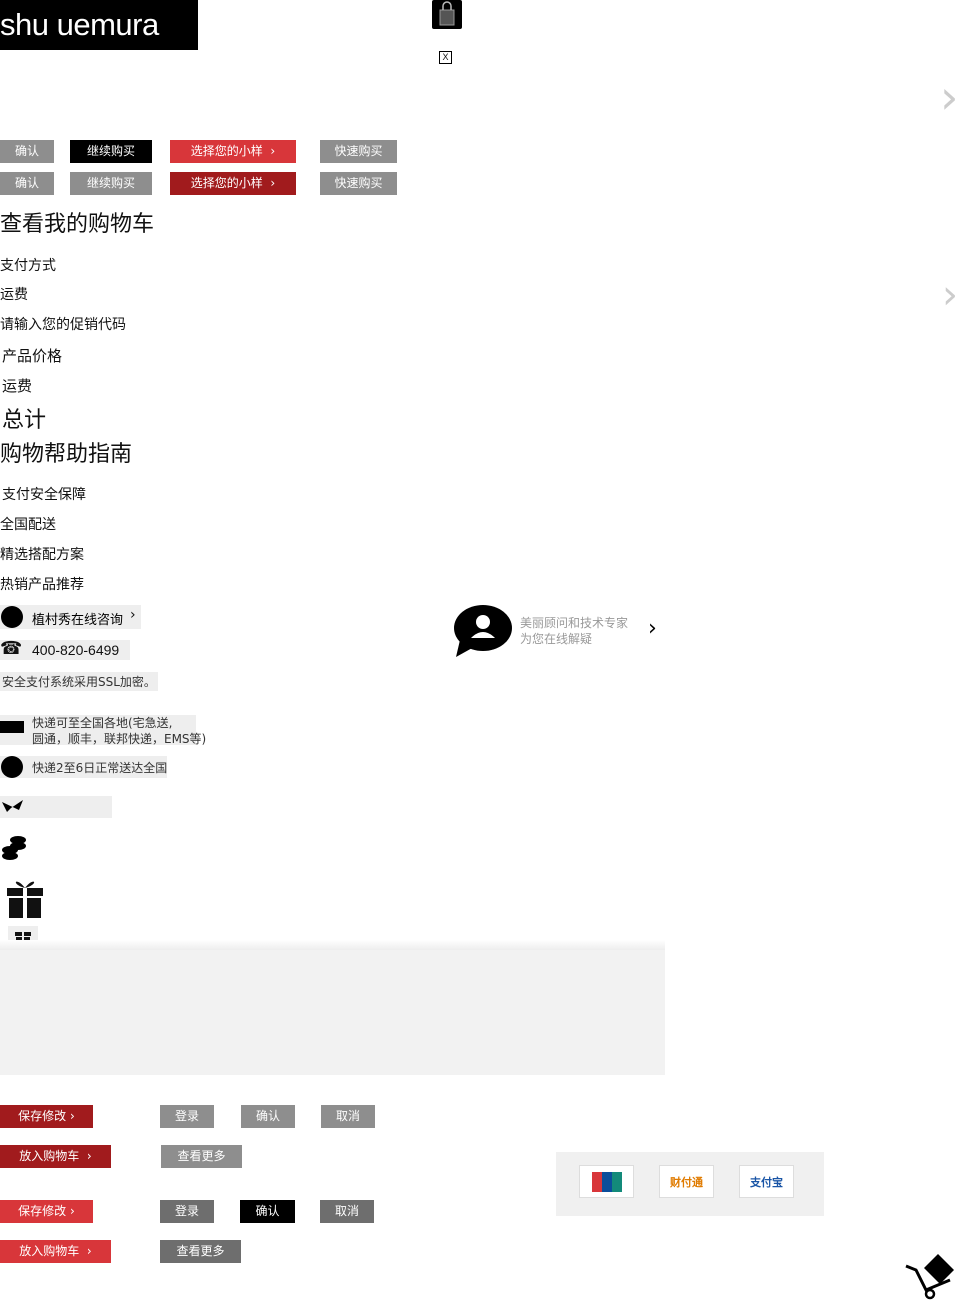 Image resolution: width=960 pixels, height=1300 pixels. I want to click on help-item: 全国配送, so click(28, 524).